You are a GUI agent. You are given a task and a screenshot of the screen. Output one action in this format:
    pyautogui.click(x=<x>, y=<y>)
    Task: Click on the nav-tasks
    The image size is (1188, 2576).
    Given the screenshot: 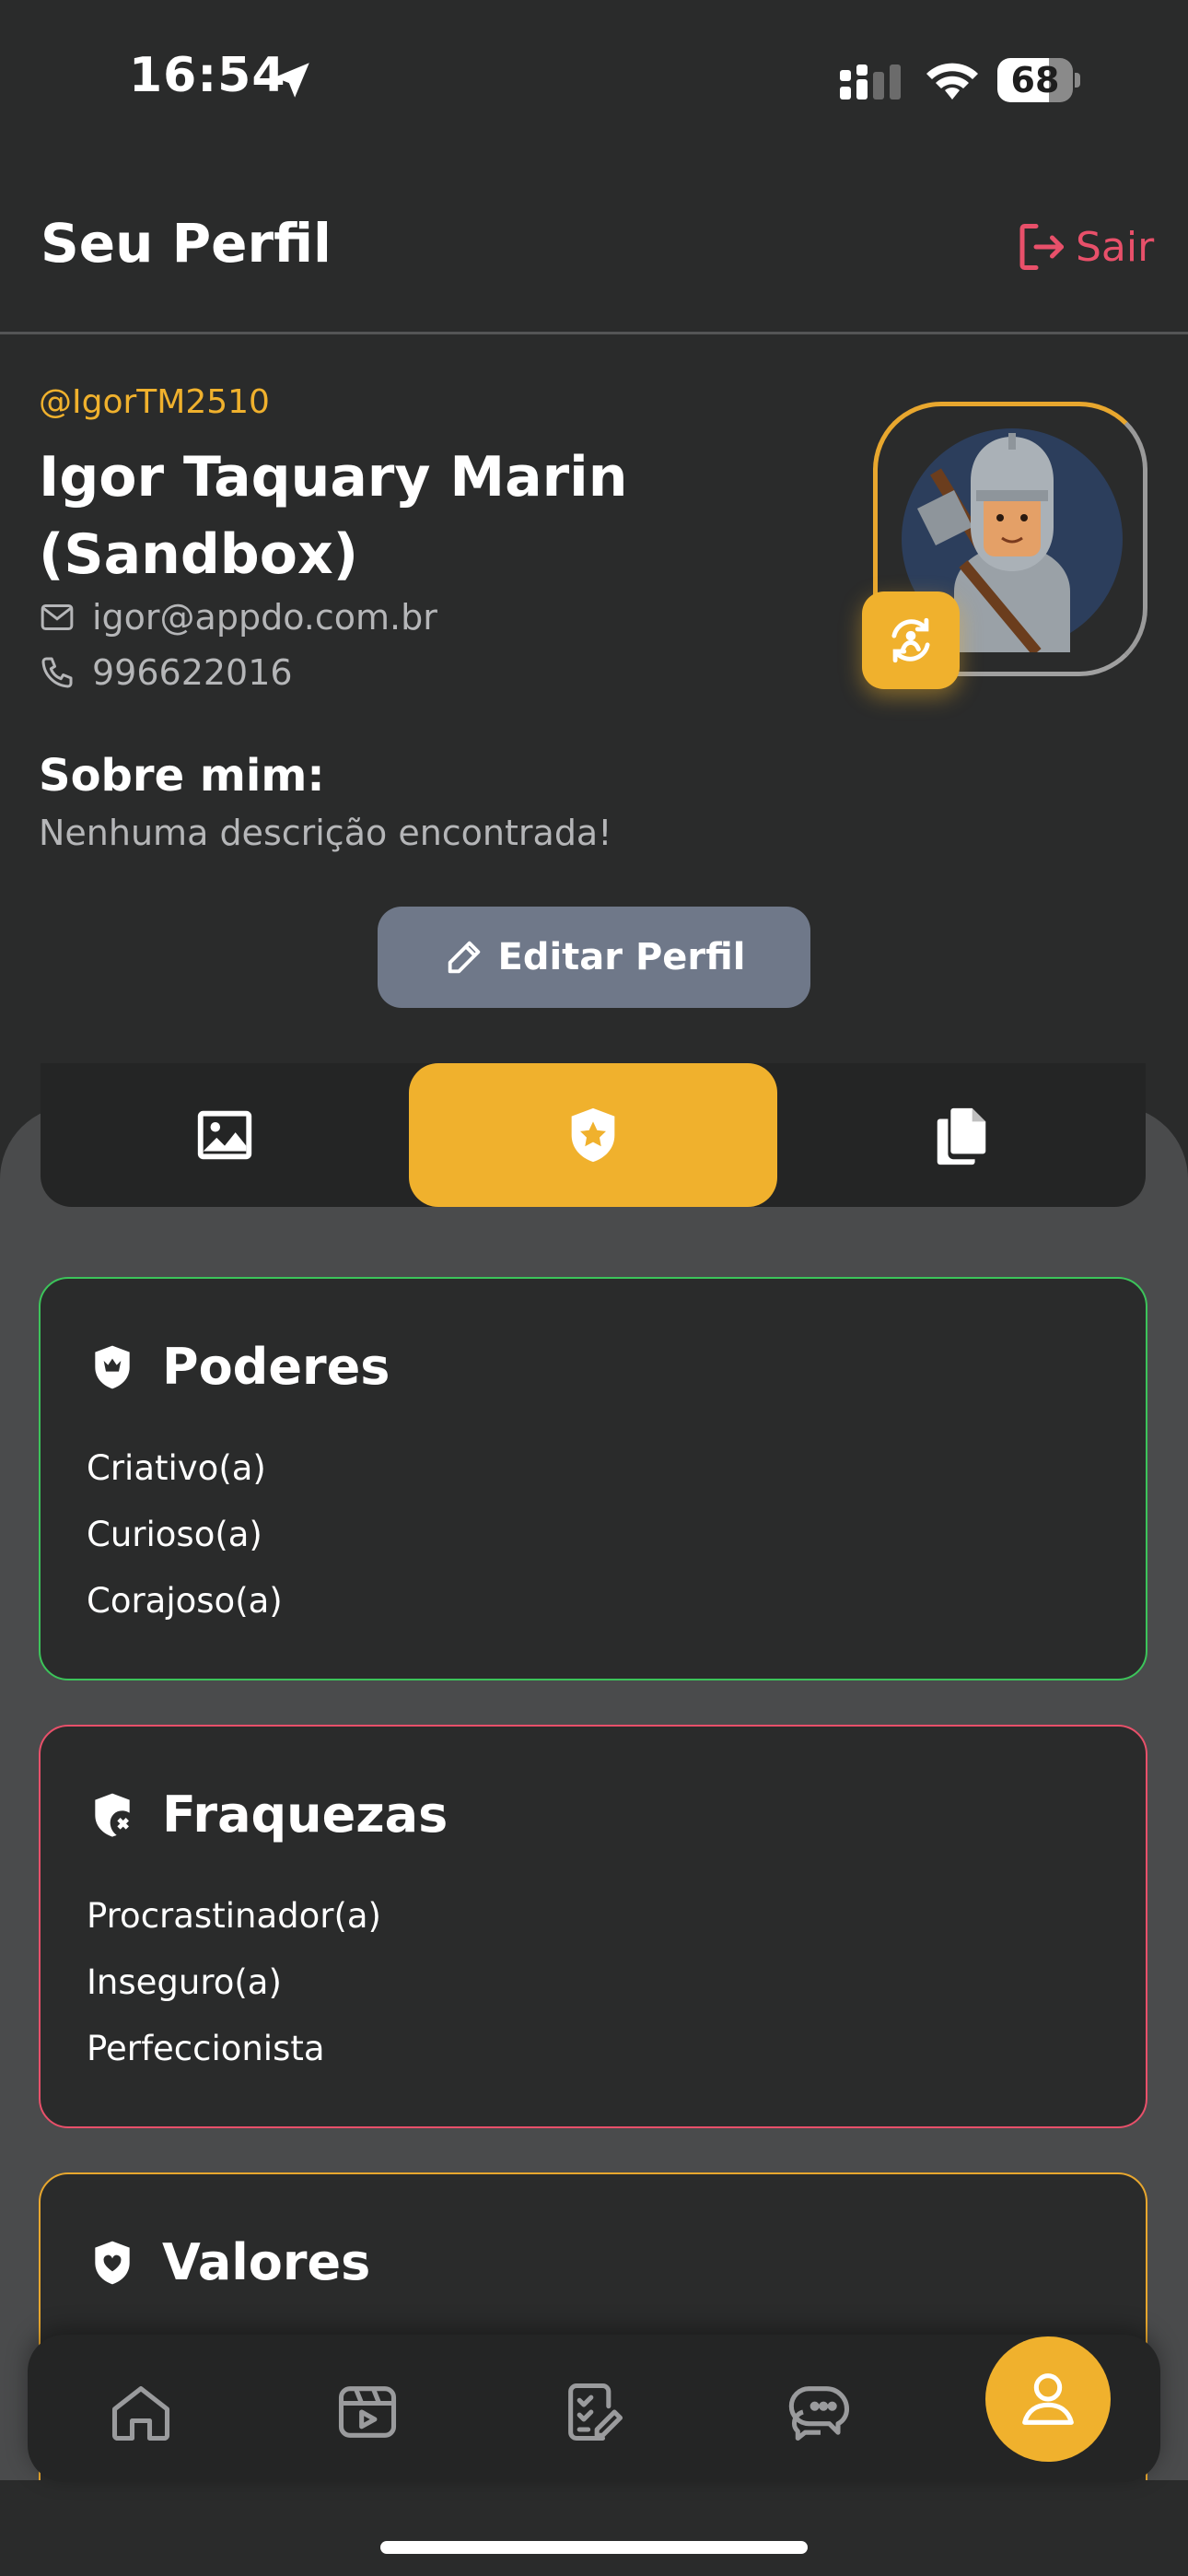 What is the action you would take?
    pyautogui.click(x=594, y=2412)
    